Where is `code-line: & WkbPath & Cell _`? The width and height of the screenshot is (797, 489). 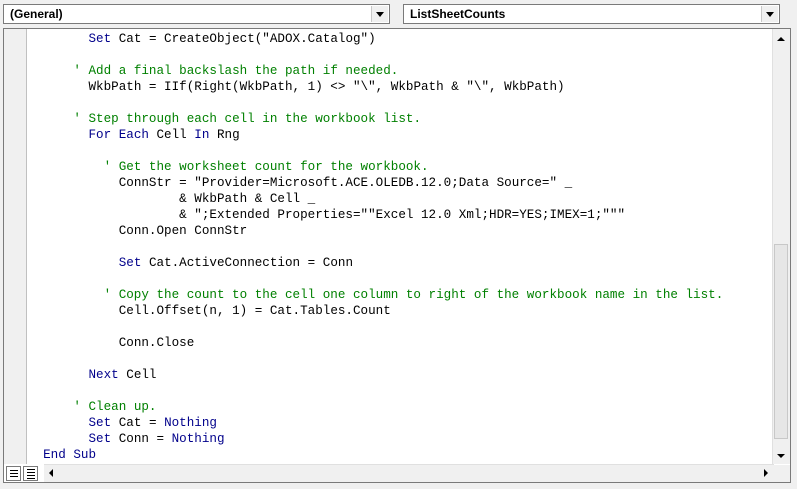 code-line: & WkbPath & Cell _ is located at coordinates (171, 199).